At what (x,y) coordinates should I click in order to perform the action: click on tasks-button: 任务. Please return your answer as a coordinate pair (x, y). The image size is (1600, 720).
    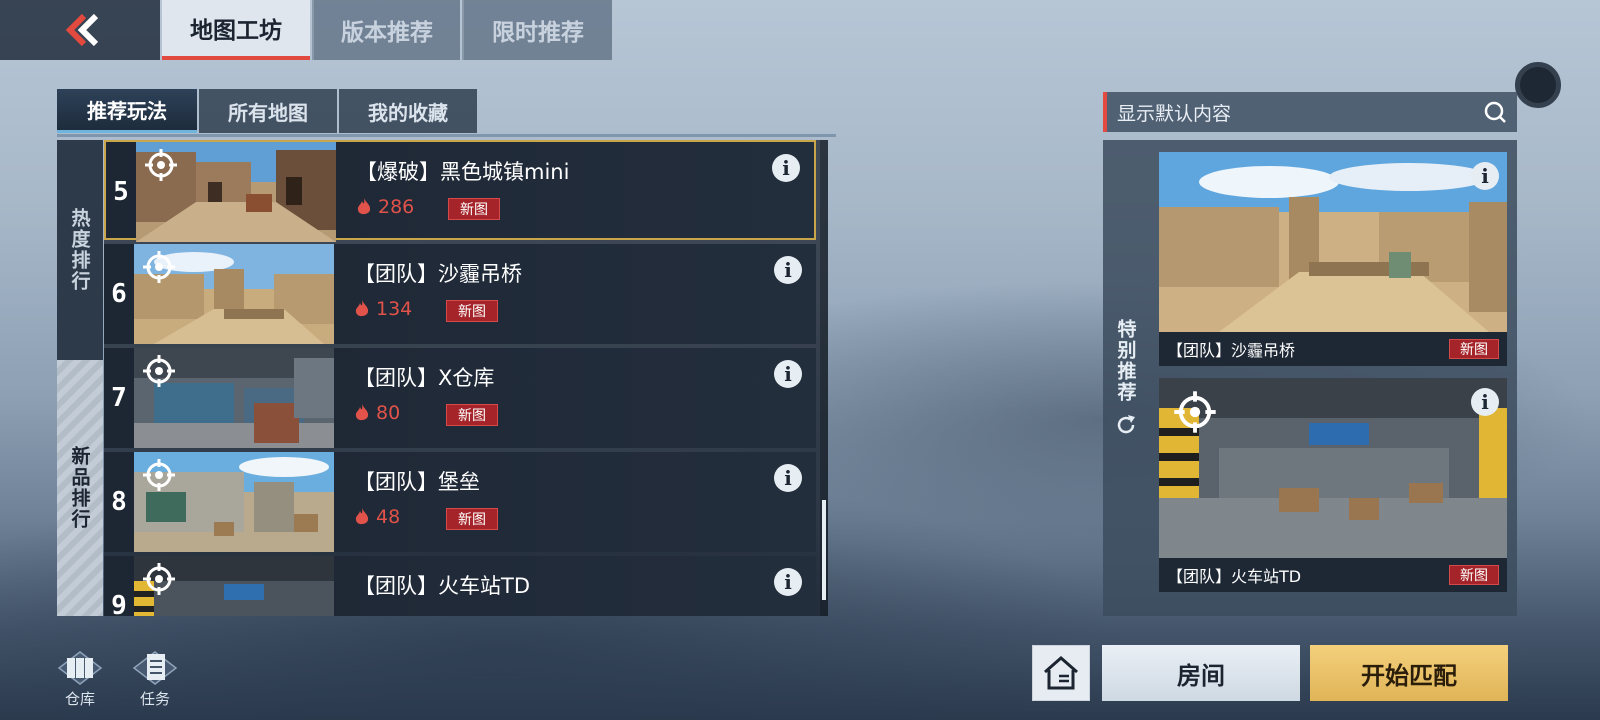
    Looking at the image, I should click on (155, 680).